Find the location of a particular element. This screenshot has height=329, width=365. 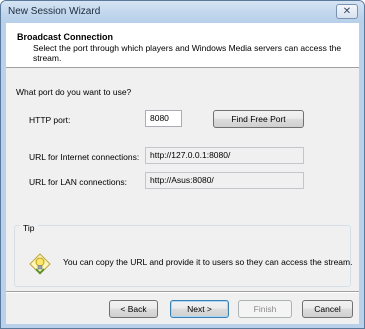

internet-url-field: http://127.0.0.1:8080/ is located at coordinates (224, 155).